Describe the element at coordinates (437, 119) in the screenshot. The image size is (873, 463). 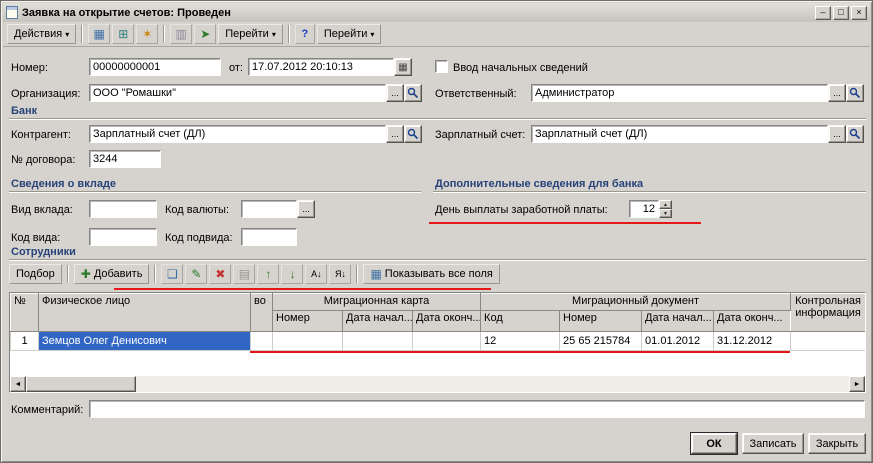
I see `bank-section-line` at that location.